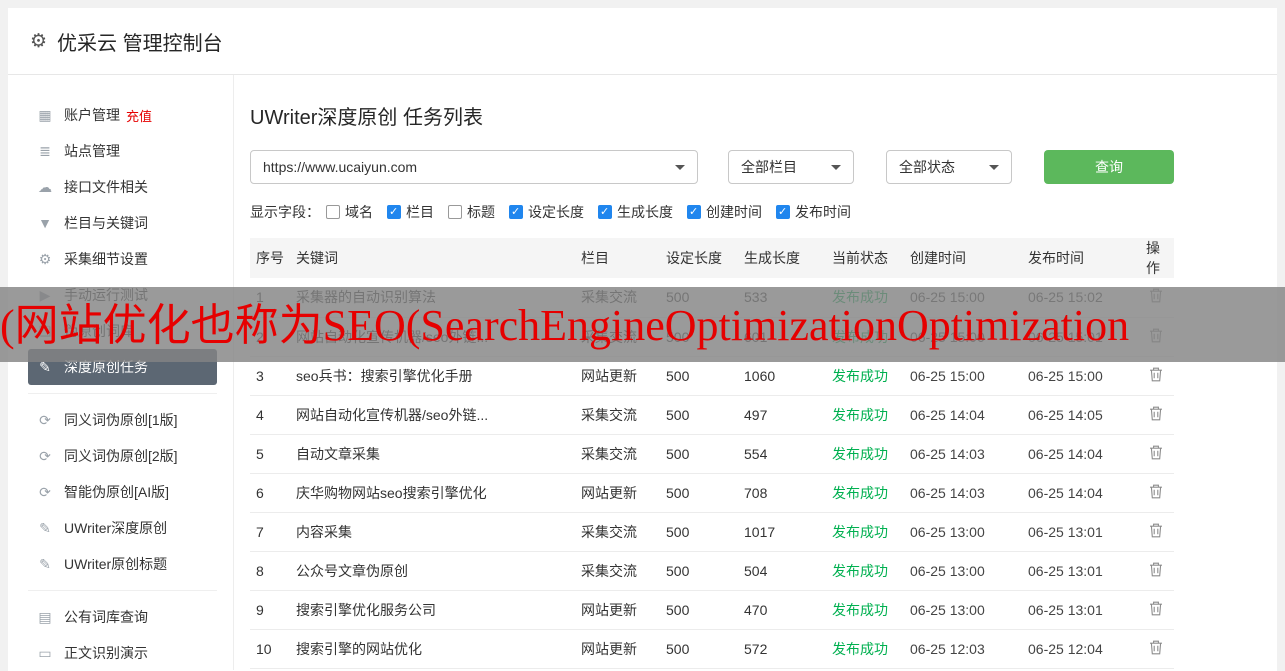 This screenshot has height=671, width=1285. I want to click on sidebar-item: ▭ 正文识别演示, so click(122, 653).